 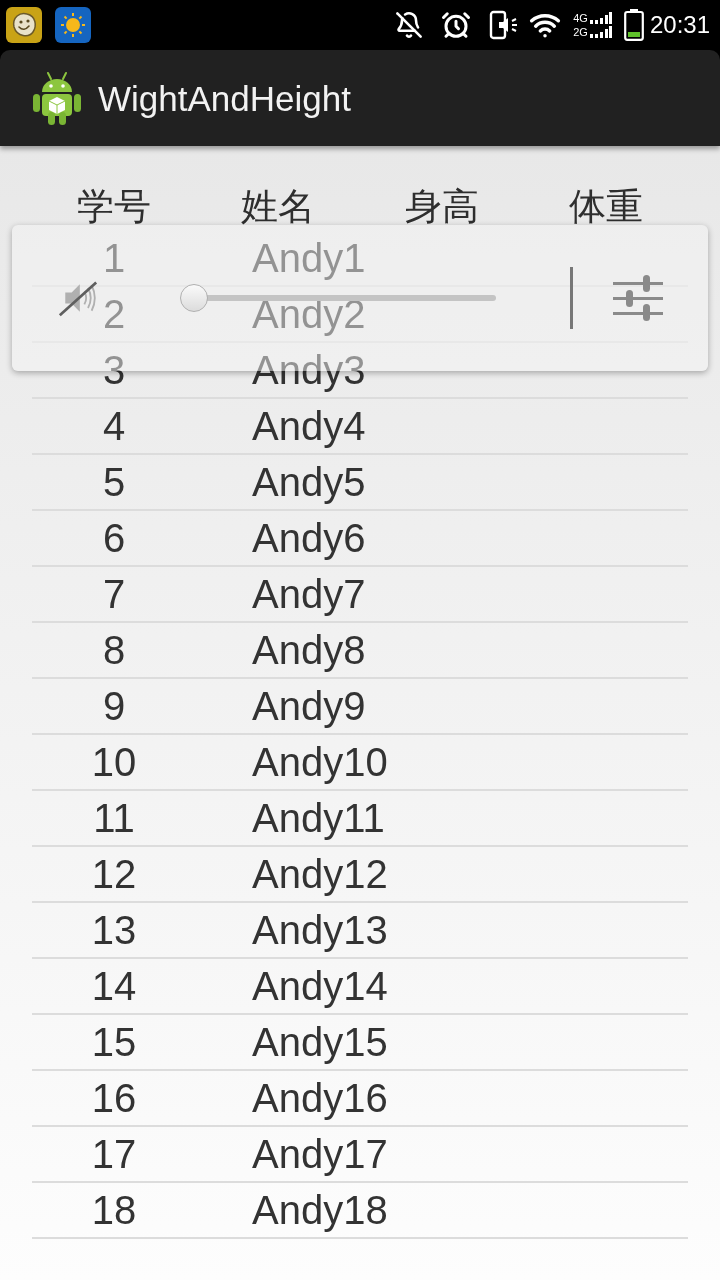 What do you see at coordinates (606, 206) in the screenshot?
I see `column-header: 体重` at bounding box center [606, 206].